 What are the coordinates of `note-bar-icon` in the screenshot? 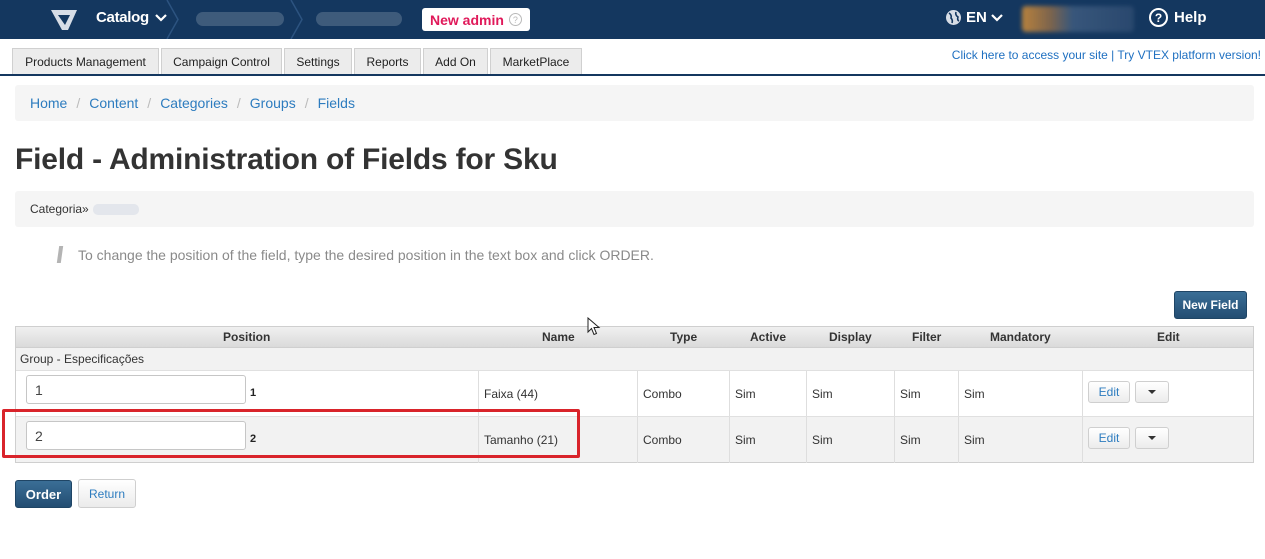 It's located at (60, 254).